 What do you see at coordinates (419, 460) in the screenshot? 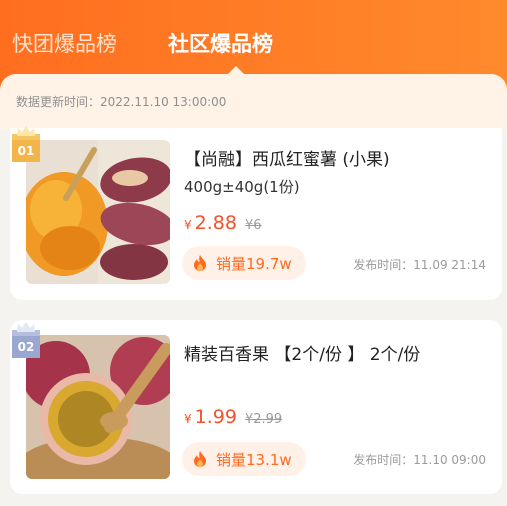
I see `publish-time: 发布时间：11.10 09:00` at bounding box center [419, 460].